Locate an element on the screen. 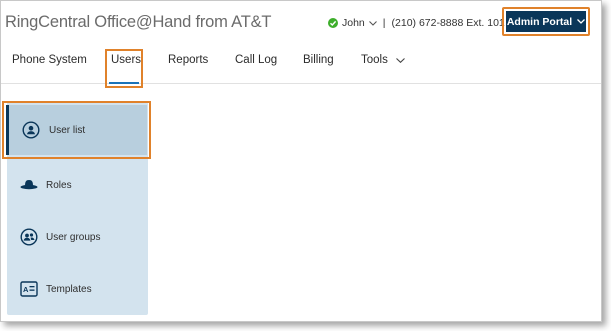  tab-reports: Reports is located at coordinates (188, 60).